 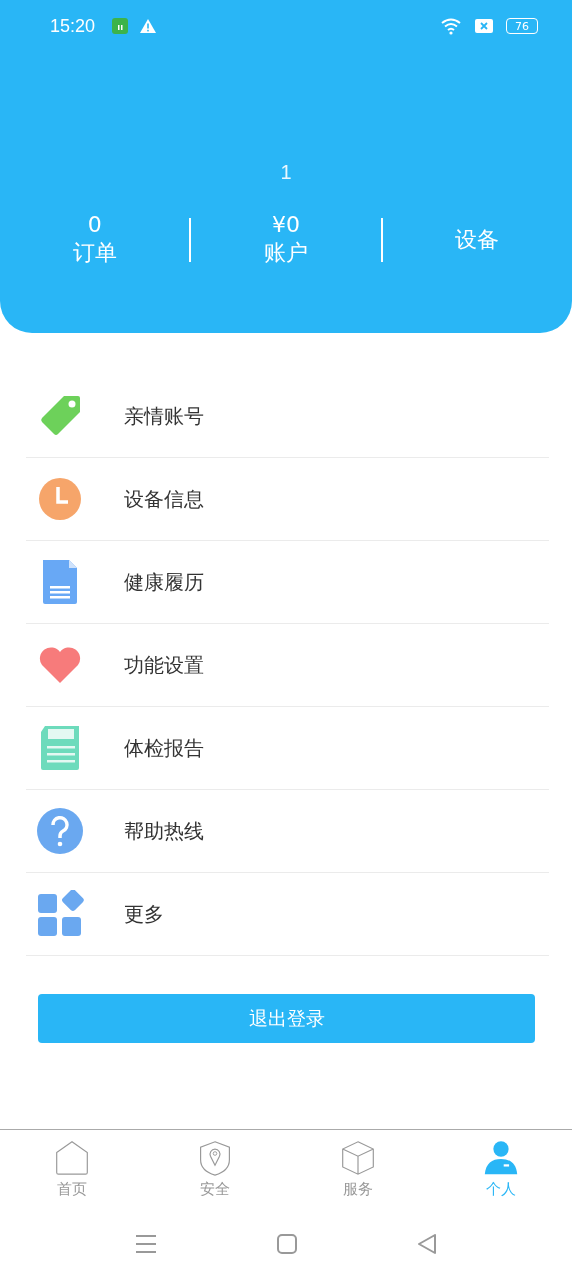 I want to click on home-button-icon, so click(x=287, y=1244).